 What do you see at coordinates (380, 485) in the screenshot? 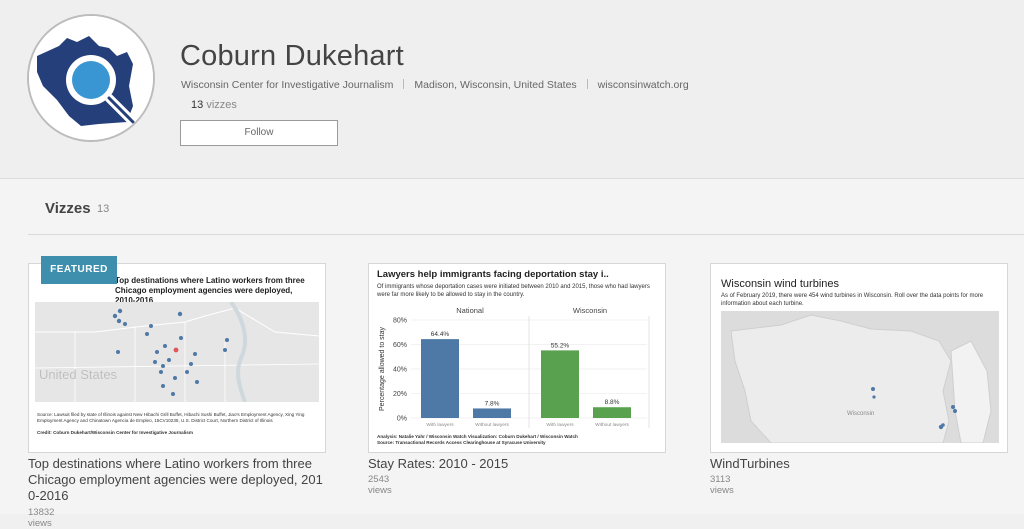
I see `viz-views: 2543 views` at bounding box center [380, 485].